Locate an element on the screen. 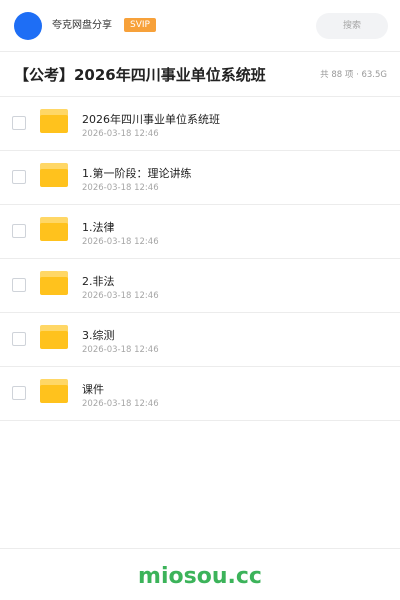 Image resolution: width=400 pixels, height=600 pixels. list-item: 3.综测 2026-03-18 12:46 is located at coordinates (200, 340).